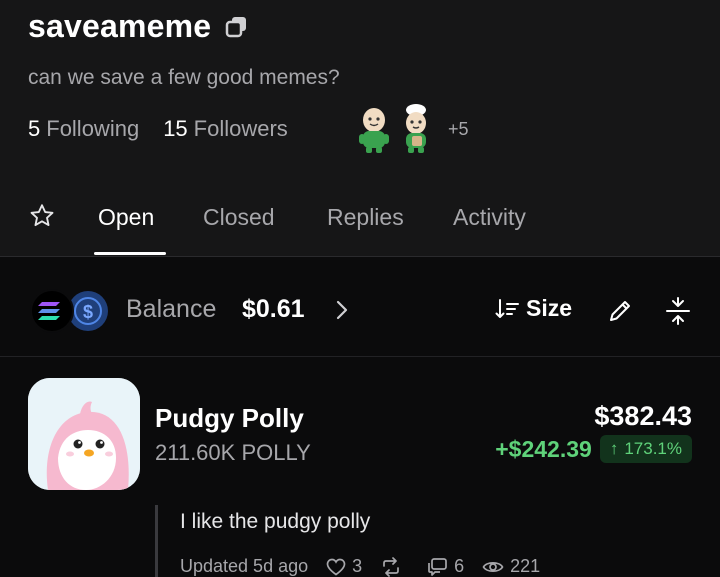 The height and width of the screenshot is (577, 720). What do you see at coordinates (275, 521) in the screenshot?
I see `position-note: I like the pudgy polly` at bounding box center [275, 521].